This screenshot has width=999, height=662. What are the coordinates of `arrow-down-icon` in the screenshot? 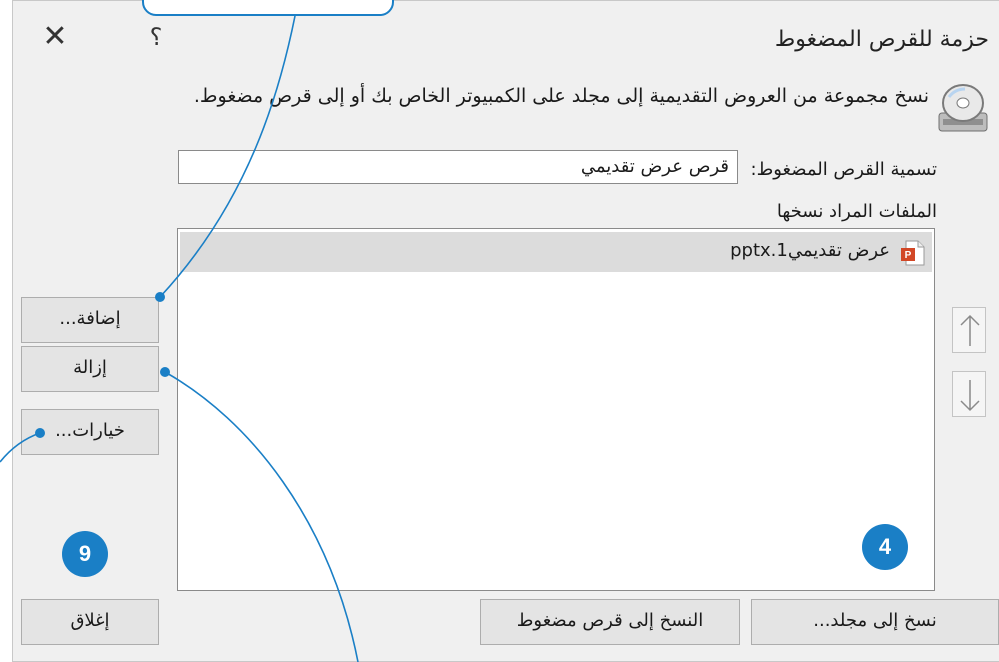 It's located at (970, 396).